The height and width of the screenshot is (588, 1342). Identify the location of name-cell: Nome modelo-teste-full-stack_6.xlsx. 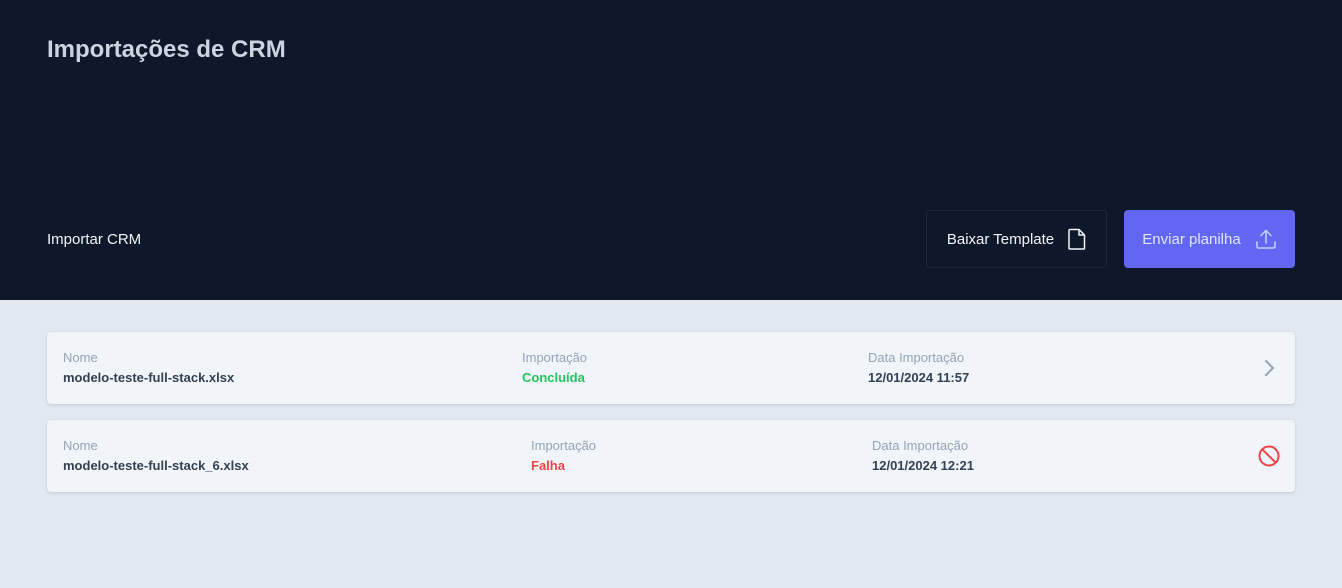
(156, 457).